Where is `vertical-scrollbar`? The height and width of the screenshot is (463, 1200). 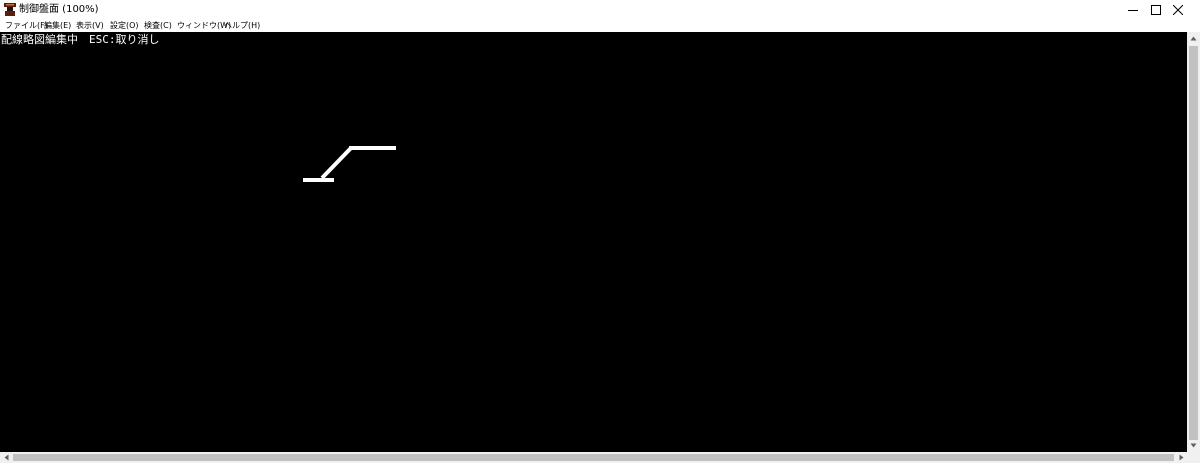
vertical-scrollbar is located at coordinates (1193, 242).